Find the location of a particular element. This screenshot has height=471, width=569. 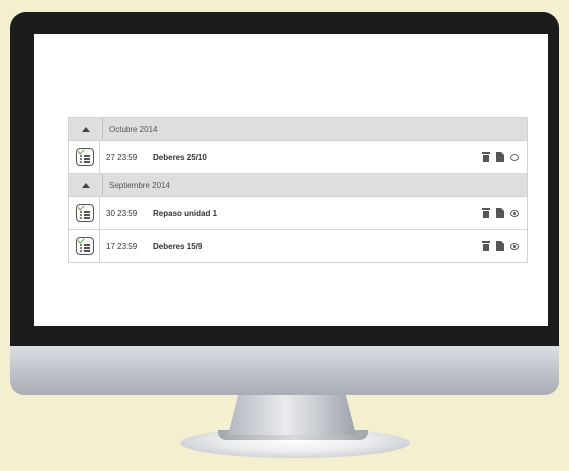

monitor-chin is located at coordinates (284, 370).